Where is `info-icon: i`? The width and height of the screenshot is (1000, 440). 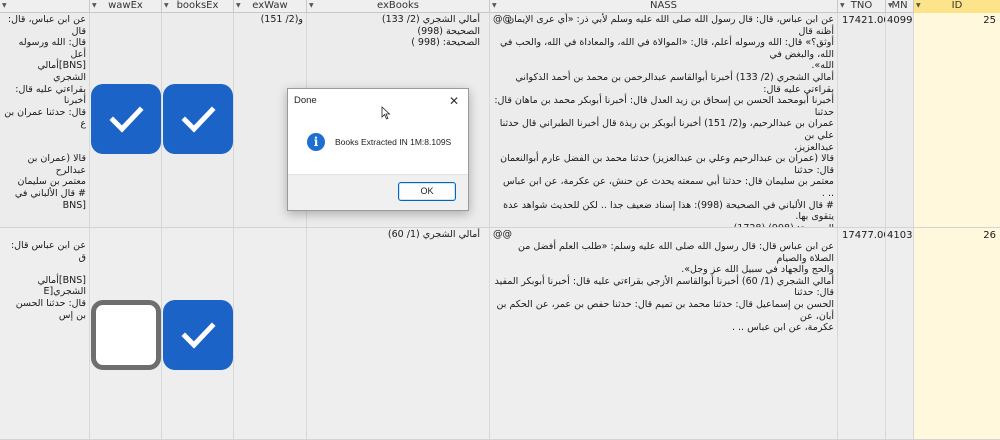
info-icon: i is located at coordinates (316, 142).